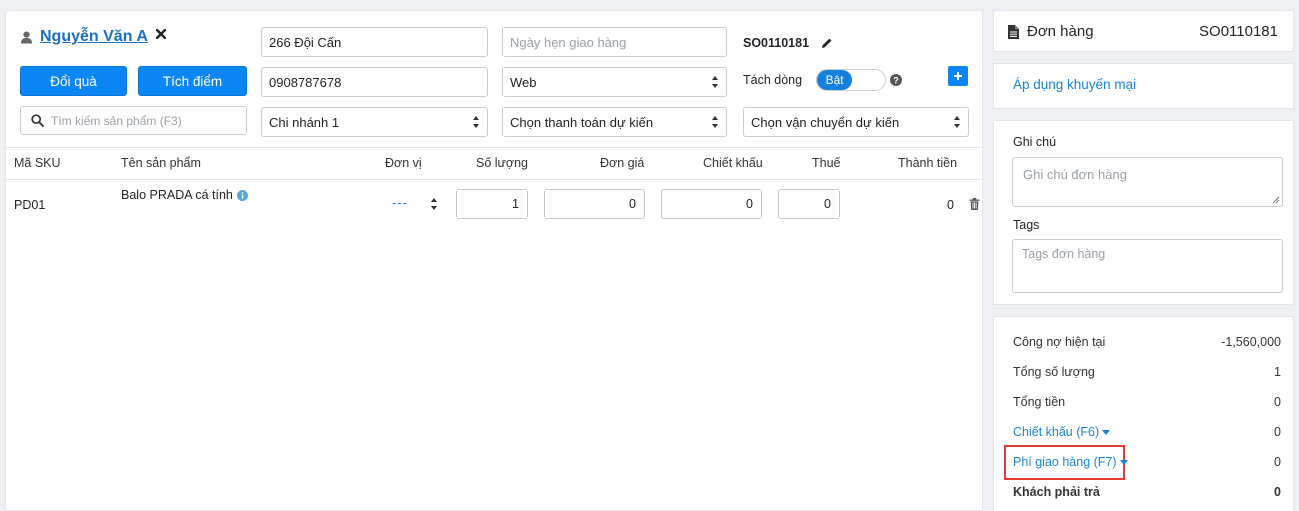 The image size is (1299, 511). Describe the element at coordinates (37, 163) in the screenshot. I see `col-sku: Mã SKU` at that location.